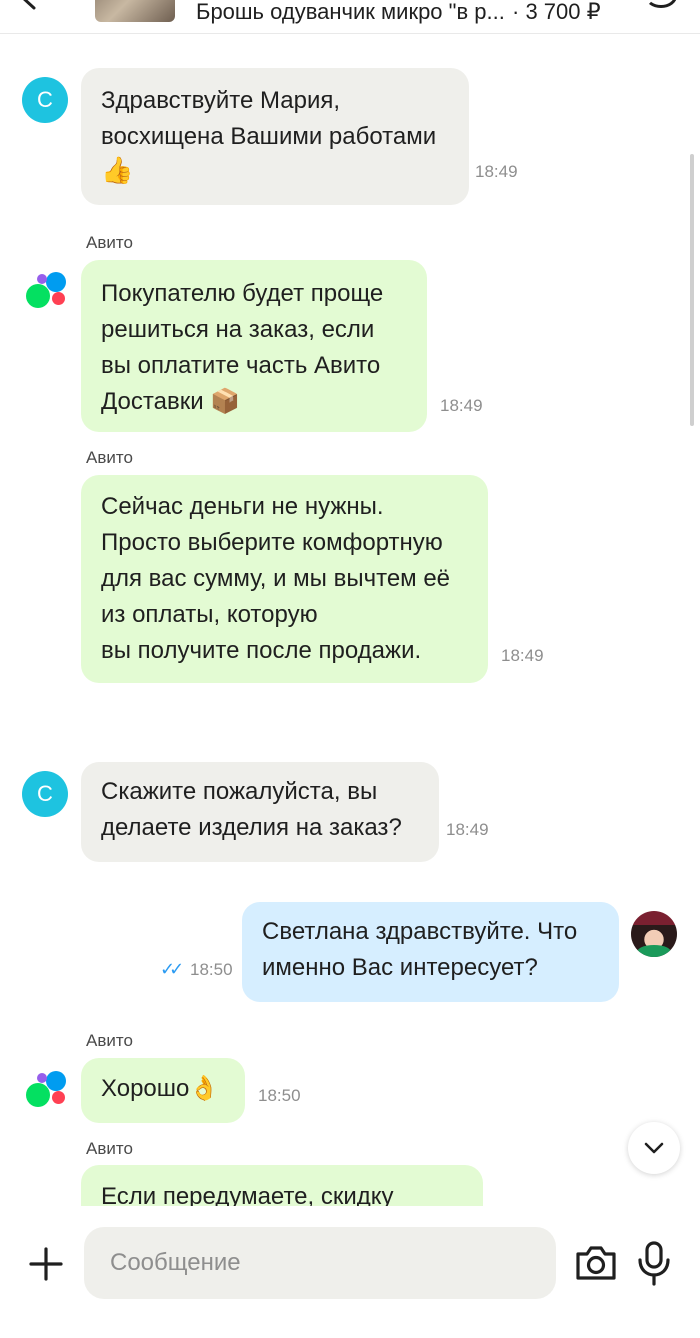 The height and width of the screenshot is (1338, 700). I want to click on message-text: Здравствуйте Мария,, so click(221, 100).